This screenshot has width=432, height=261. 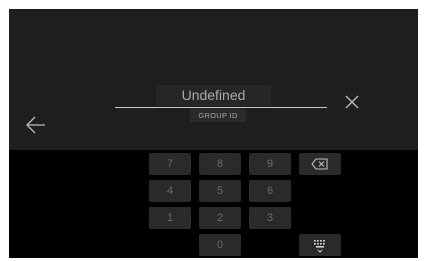 I want to click on key-0: 0, so click(x=220, y=245).